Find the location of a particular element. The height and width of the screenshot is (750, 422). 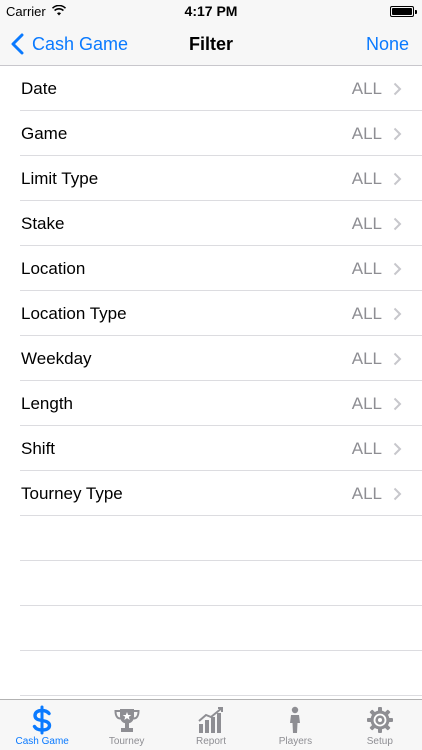

filter-row-location-type: Location Type ALL is located at coordinates (211, 313).